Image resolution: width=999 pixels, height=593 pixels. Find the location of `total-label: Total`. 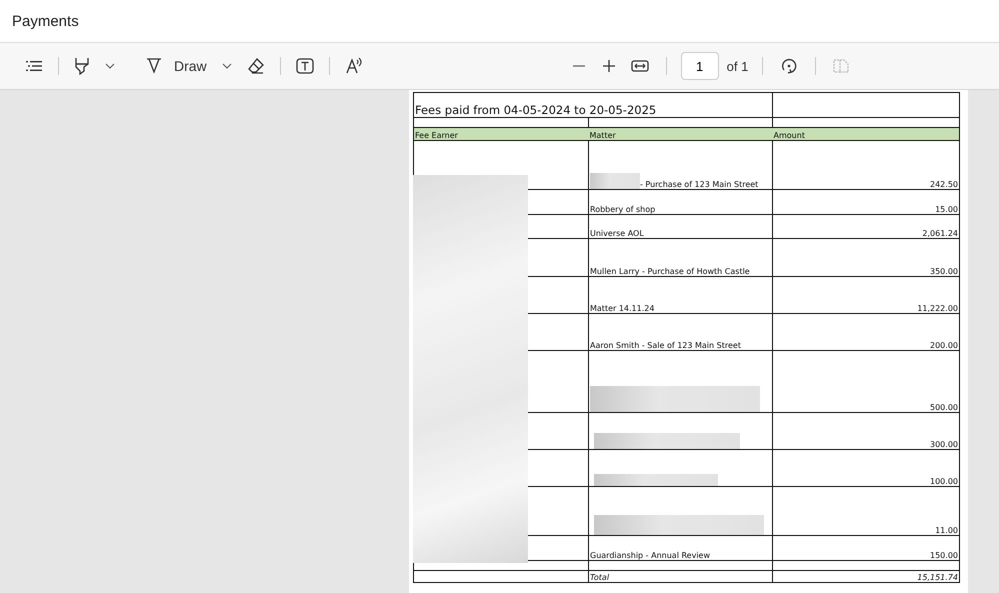

total-label: Total is located at coordinates (600, 577).